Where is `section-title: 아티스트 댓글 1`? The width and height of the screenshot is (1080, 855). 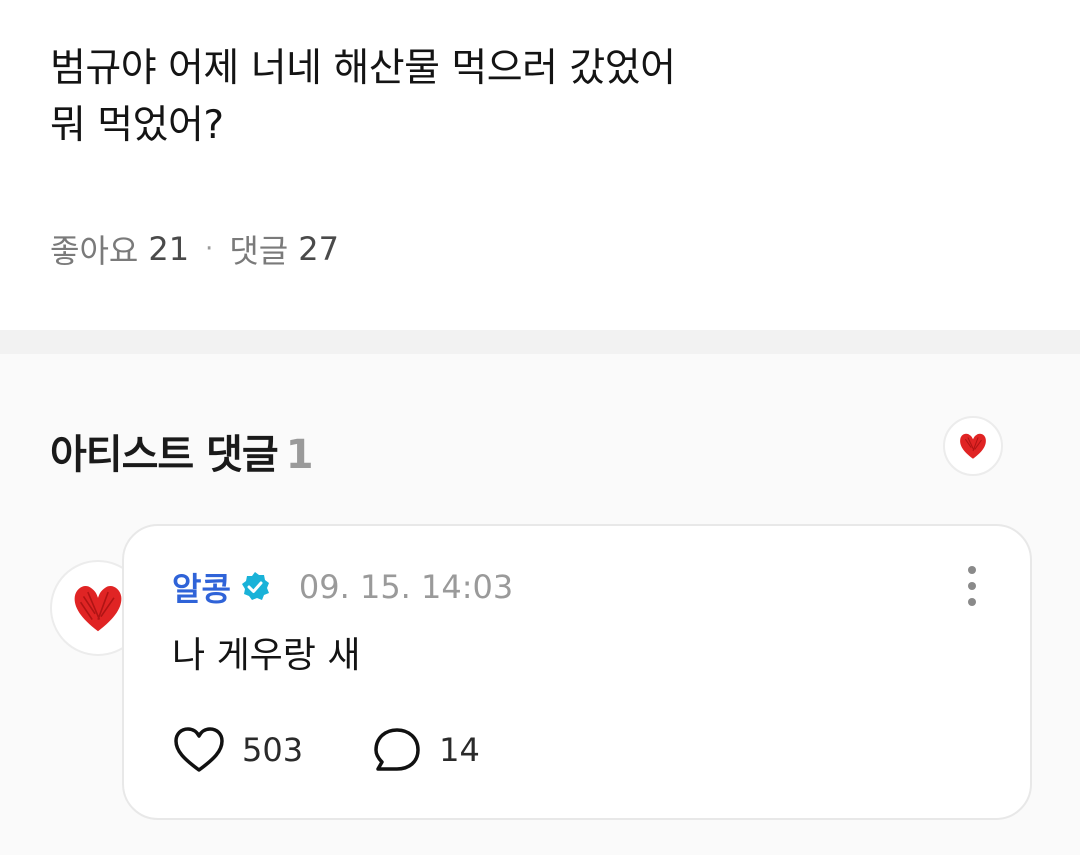
section-title: 아티스트 댓글 1 is located at coordinates (182, 451).